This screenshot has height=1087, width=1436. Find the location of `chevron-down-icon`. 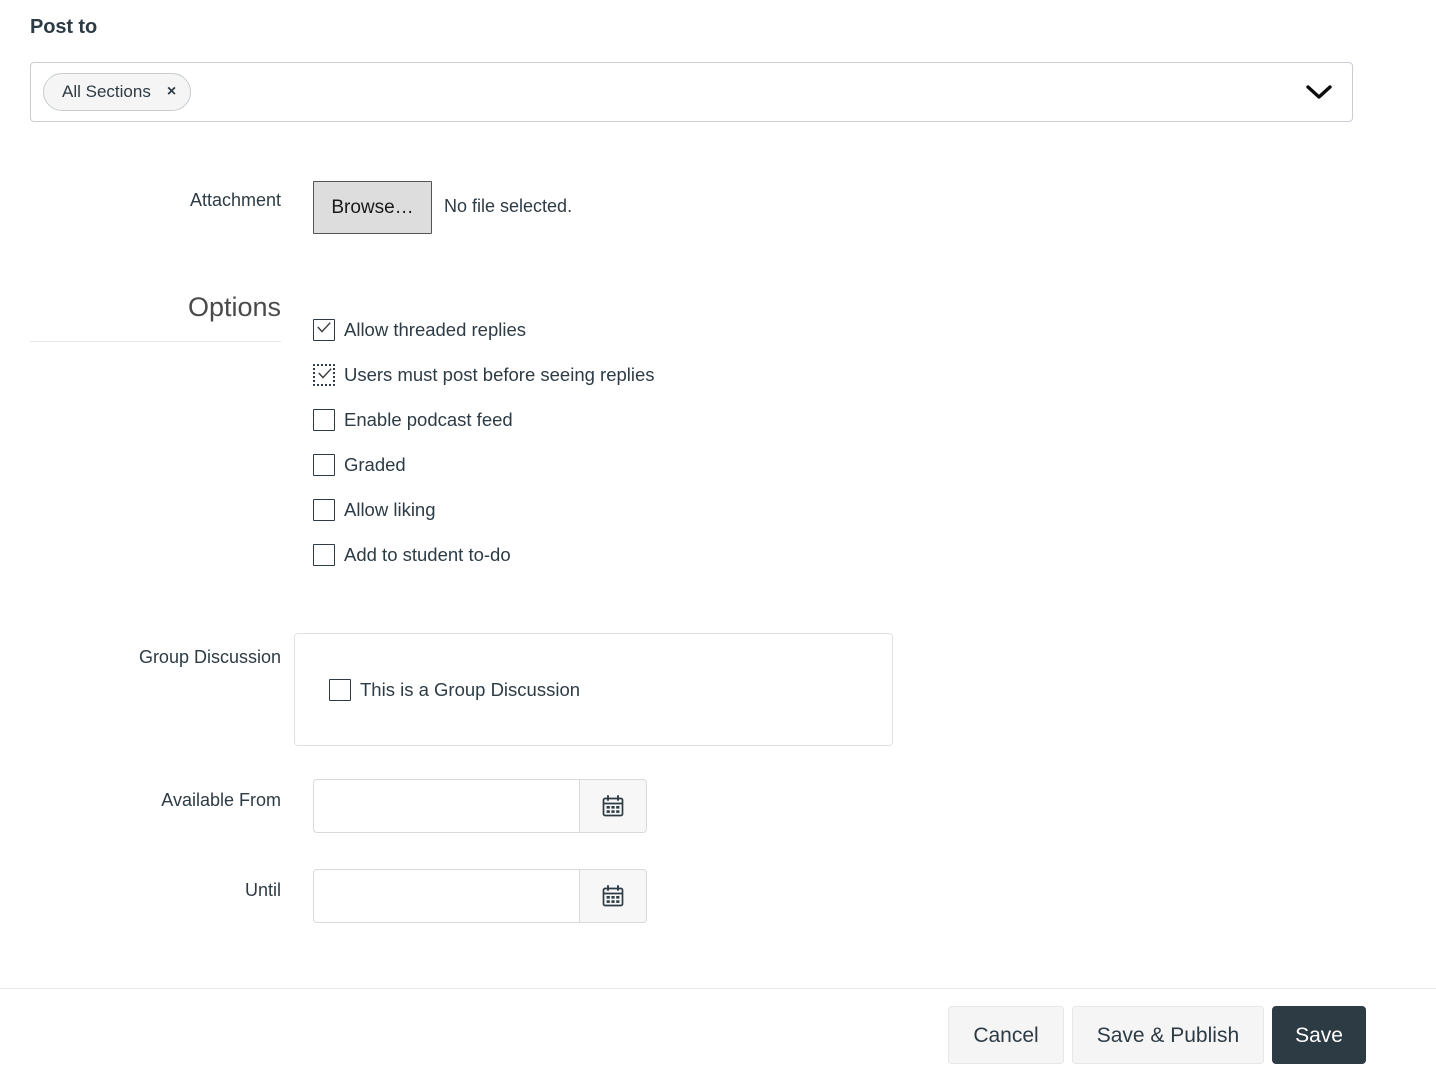

chevron-down-icon is located at coordinates (1319, 92).